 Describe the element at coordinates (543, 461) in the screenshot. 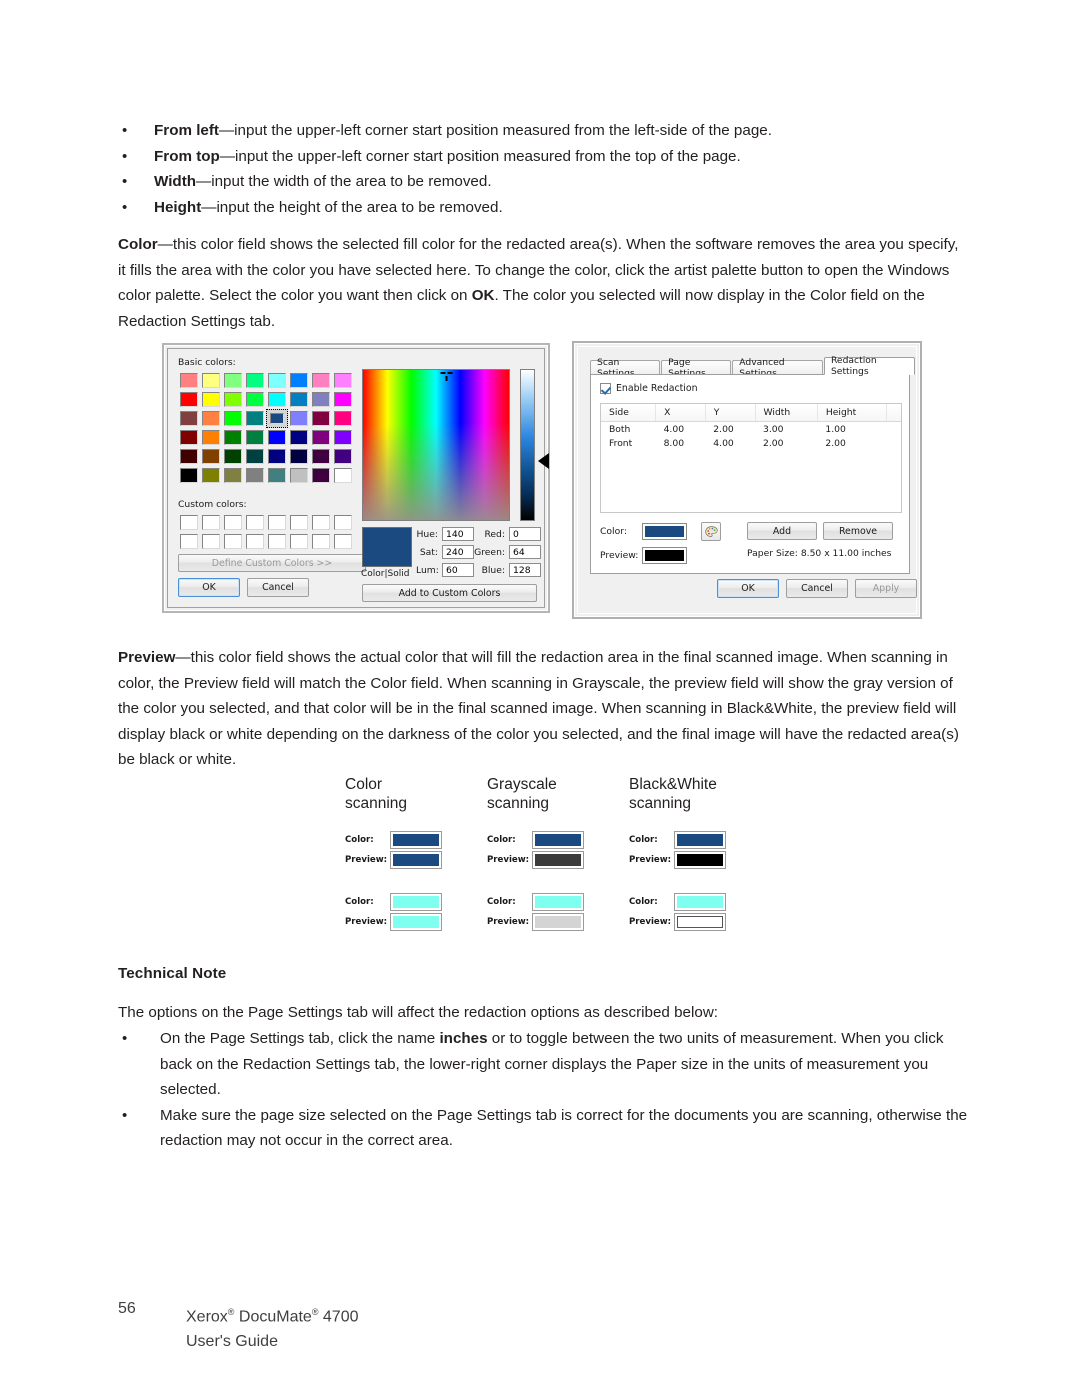

I see `luminance-slider-arrow-icon` at that location.